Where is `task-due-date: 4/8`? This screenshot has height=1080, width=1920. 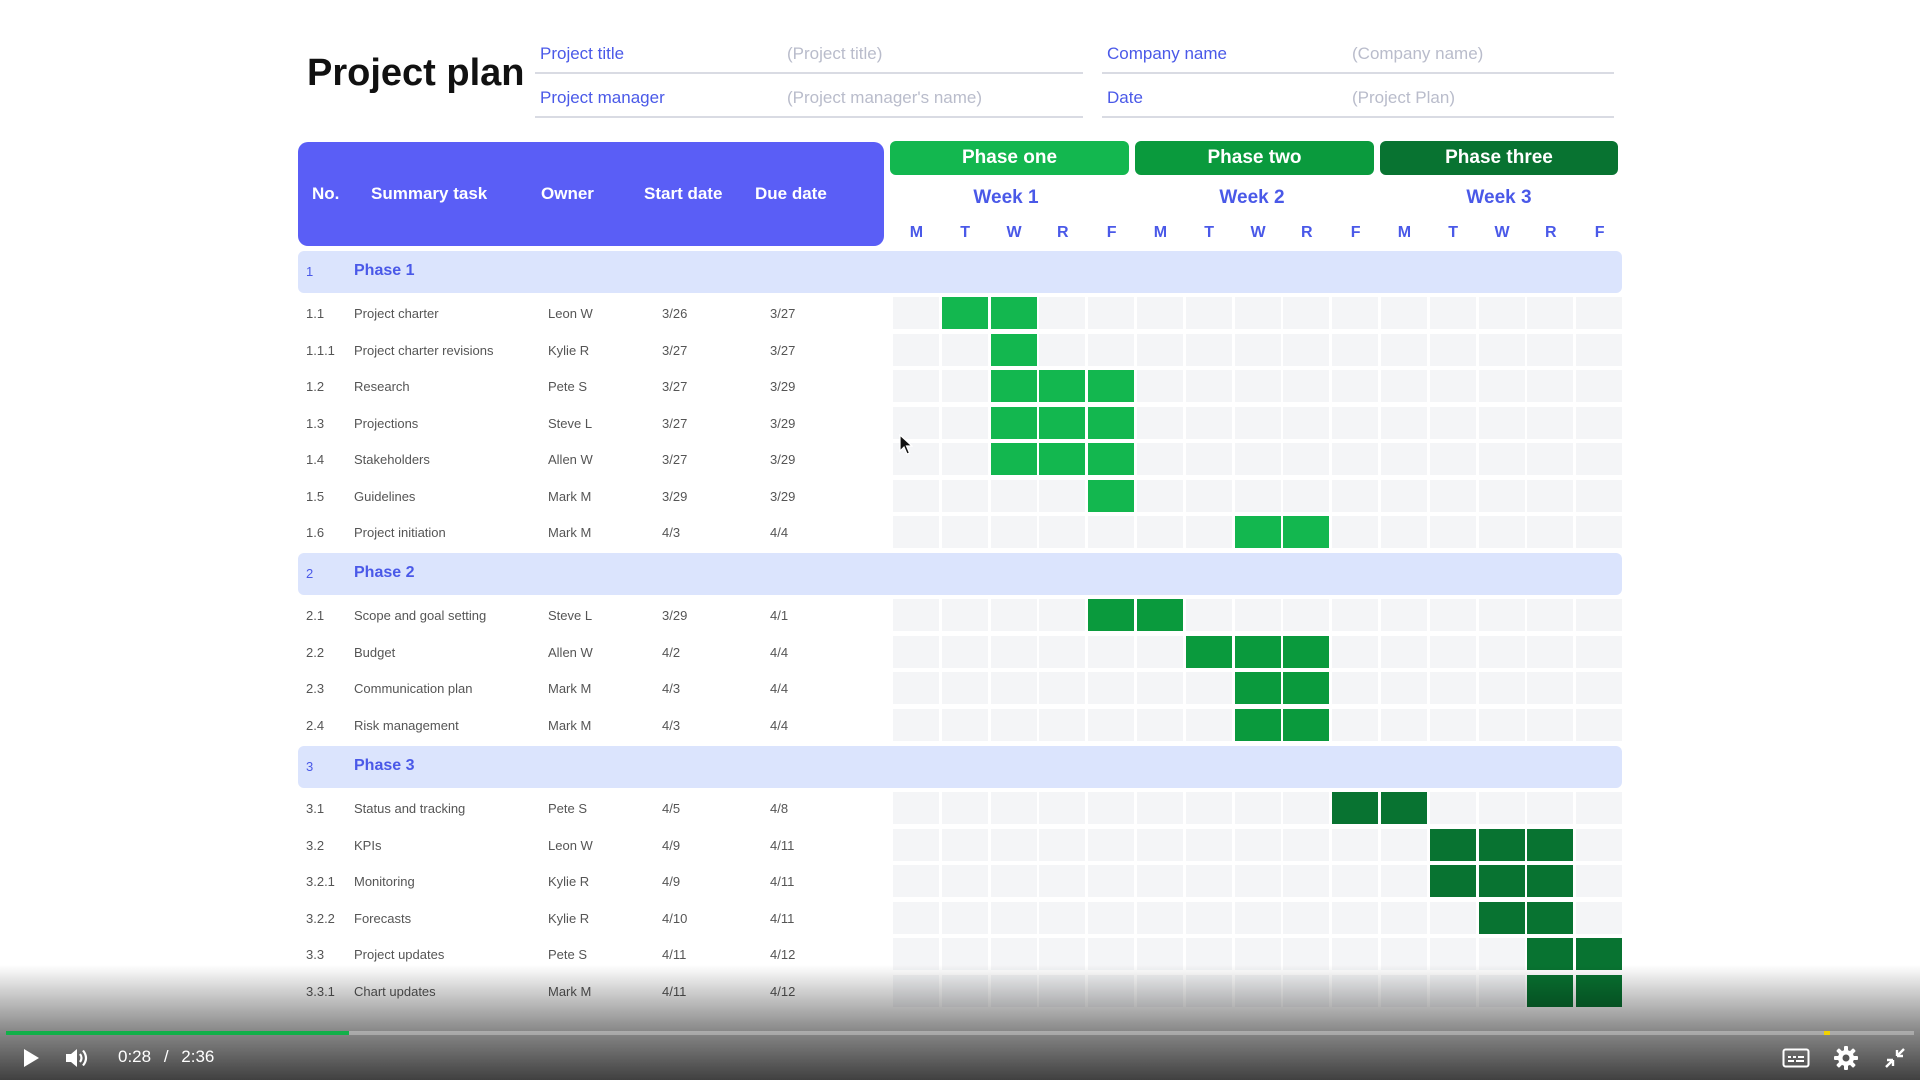
task-due-date: 4/8 is located at coordinates (779, 808).